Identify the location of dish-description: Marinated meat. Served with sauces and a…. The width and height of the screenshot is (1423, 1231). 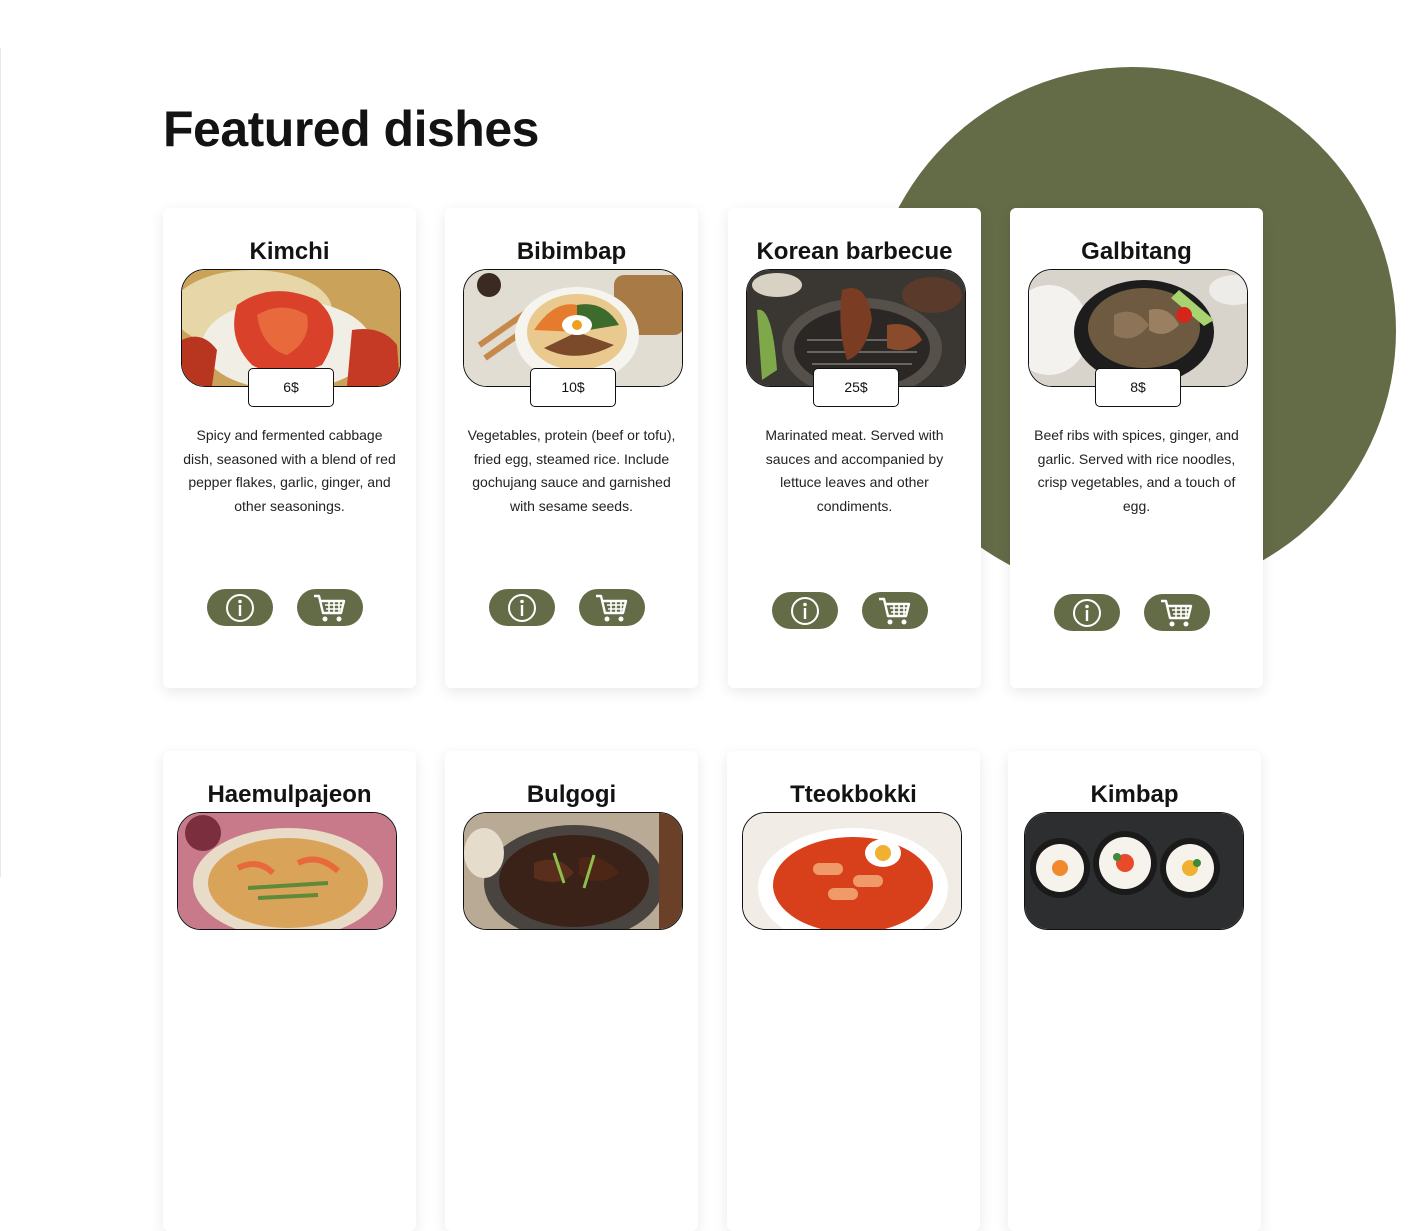
(854, 470).